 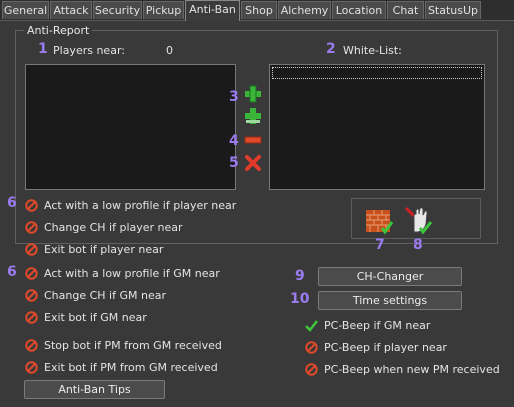 I want to click on time-settings-button: Time settings, so click(x=390, y=300).